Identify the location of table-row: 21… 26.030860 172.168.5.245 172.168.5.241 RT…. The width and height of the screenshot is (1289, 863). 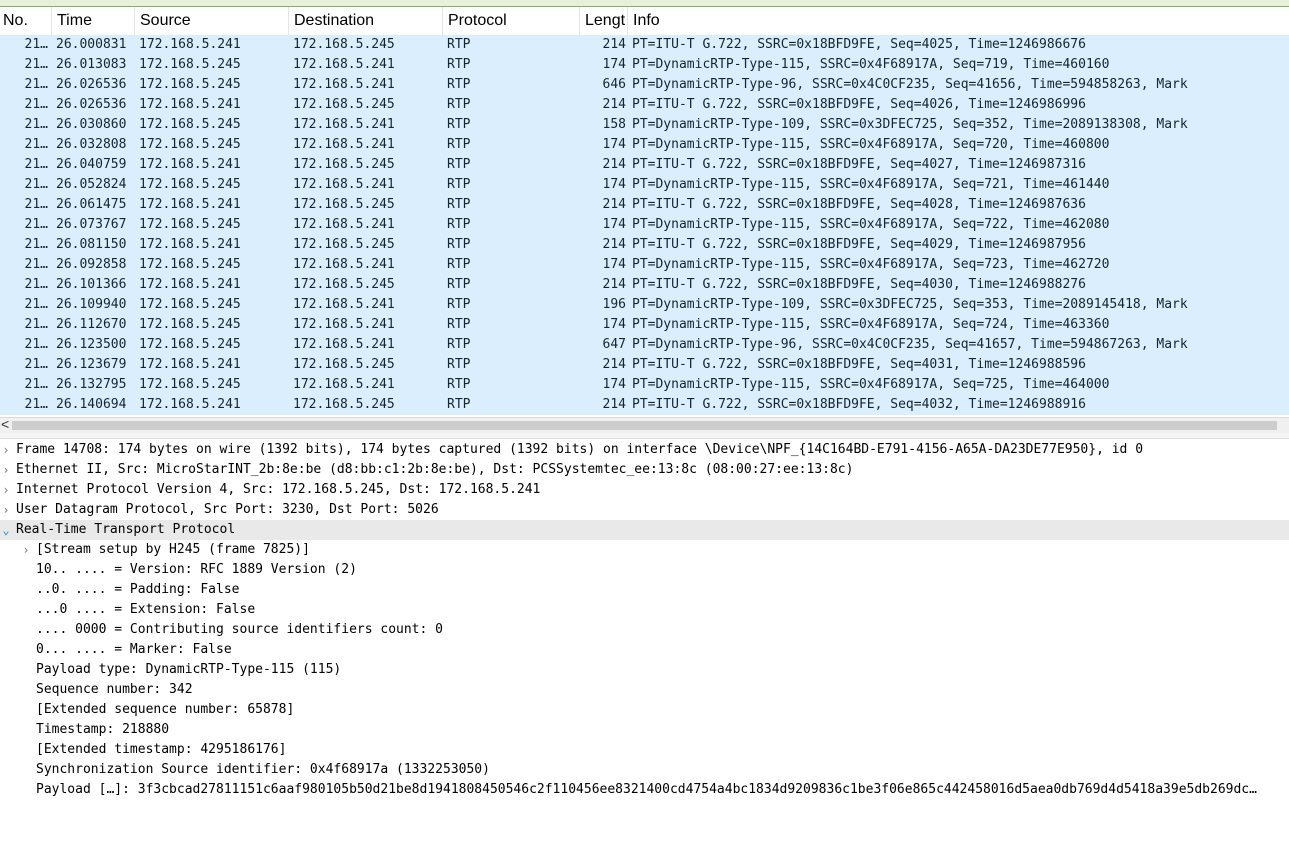
(644, 125).